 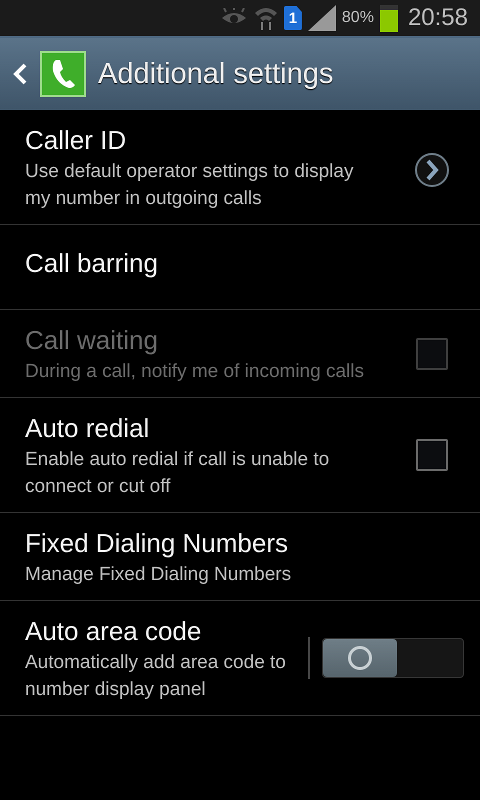 What do you see at coordinates (63, 74) in the screenshot?
I see `phone-icon` at bounding box center [63, 74].